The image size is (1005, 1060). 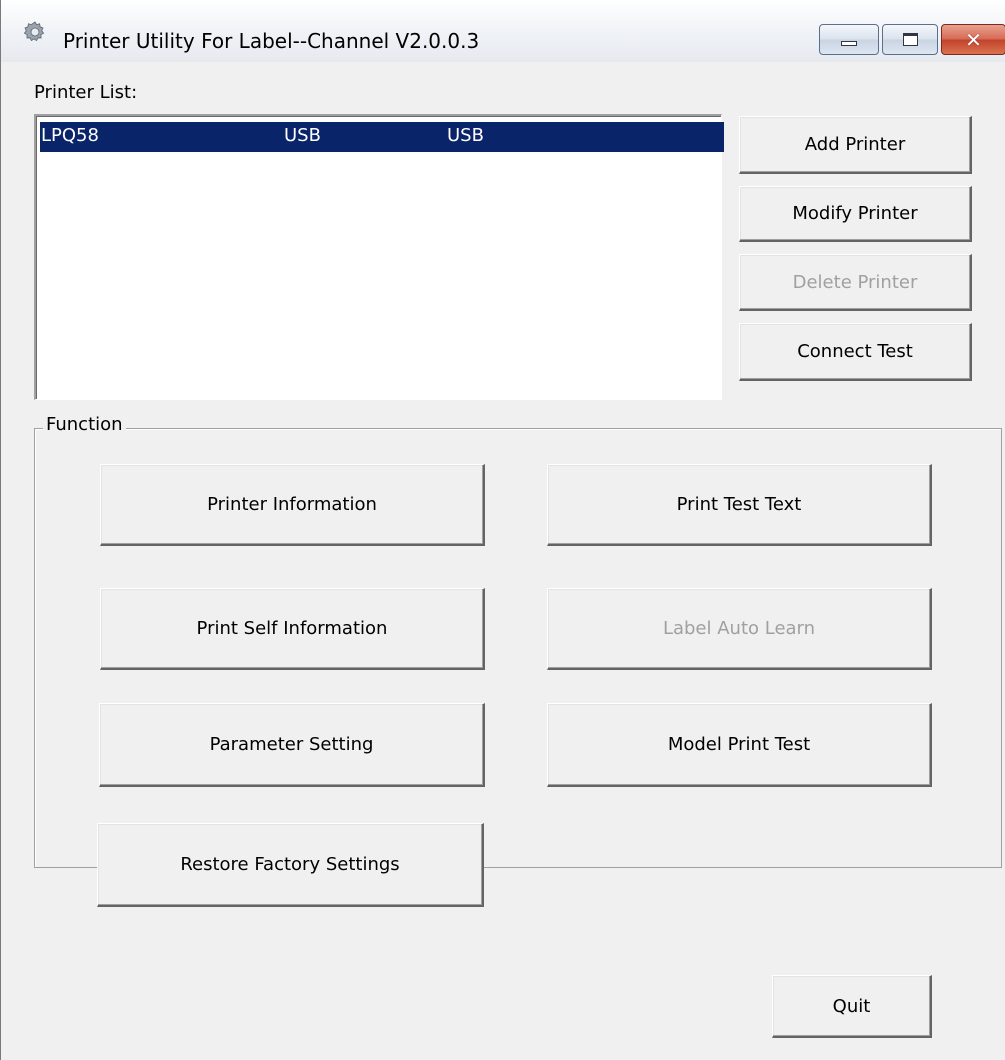 I want to click on modify-printer-button: Modify Printer, so click(x=855, y=214).